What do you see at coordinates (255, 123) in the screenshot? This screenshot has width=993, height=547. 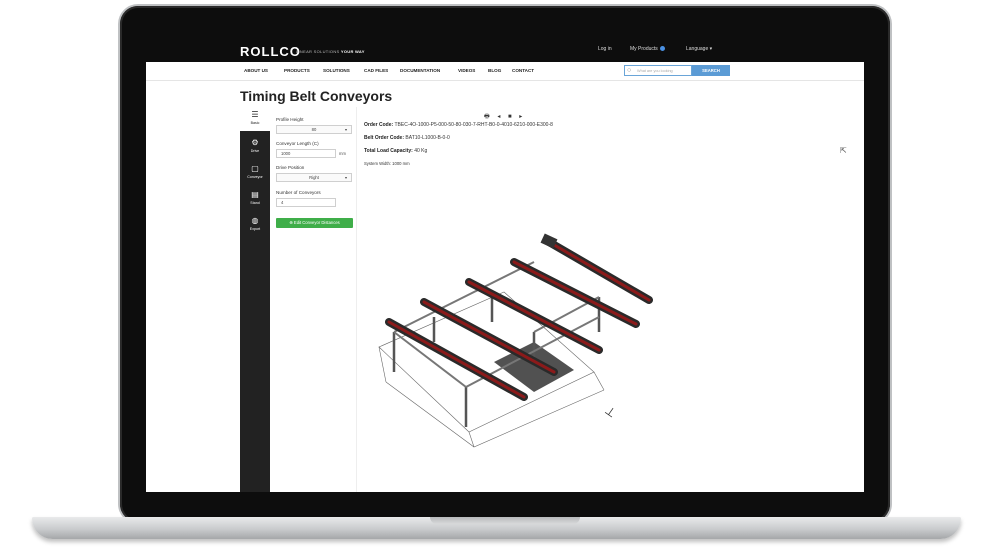 I see `sidebar-label: Basic` at bounding box center [255, 123].